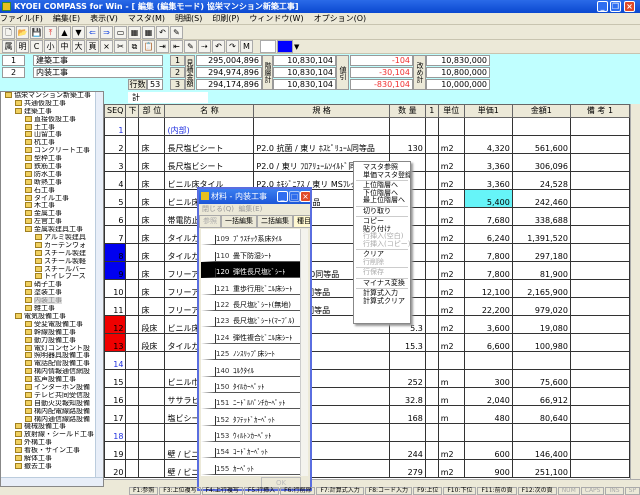 The width and height of the screenshot is (640, 495). I want to click on part-cell: 床, so click(152, 180).